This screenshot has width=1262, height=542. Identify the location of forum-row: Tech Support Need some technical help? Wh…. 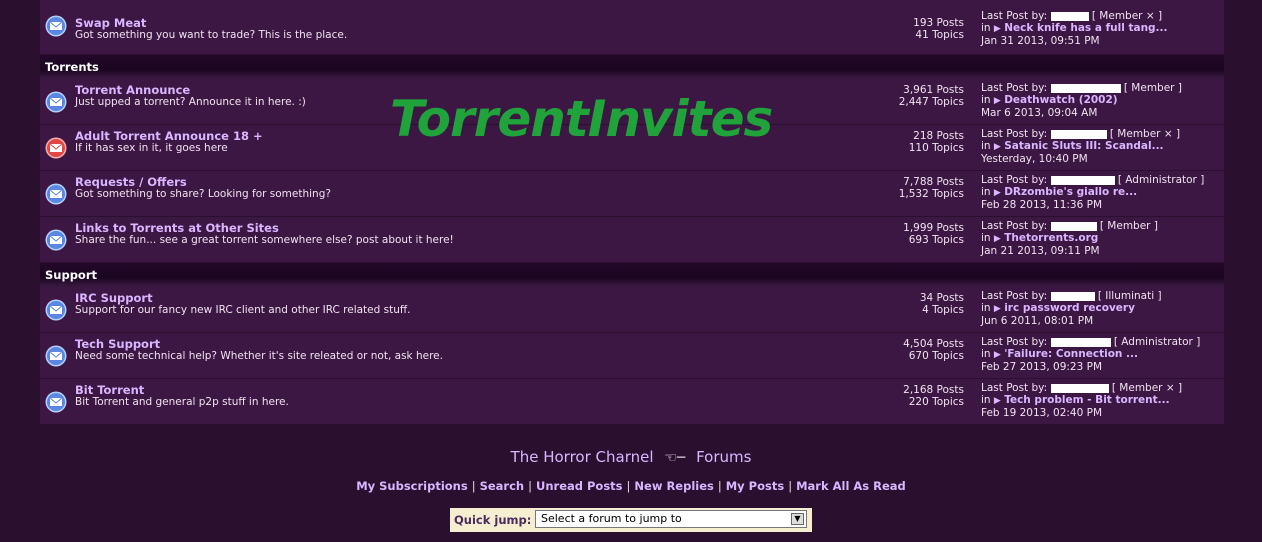
(632, 356).